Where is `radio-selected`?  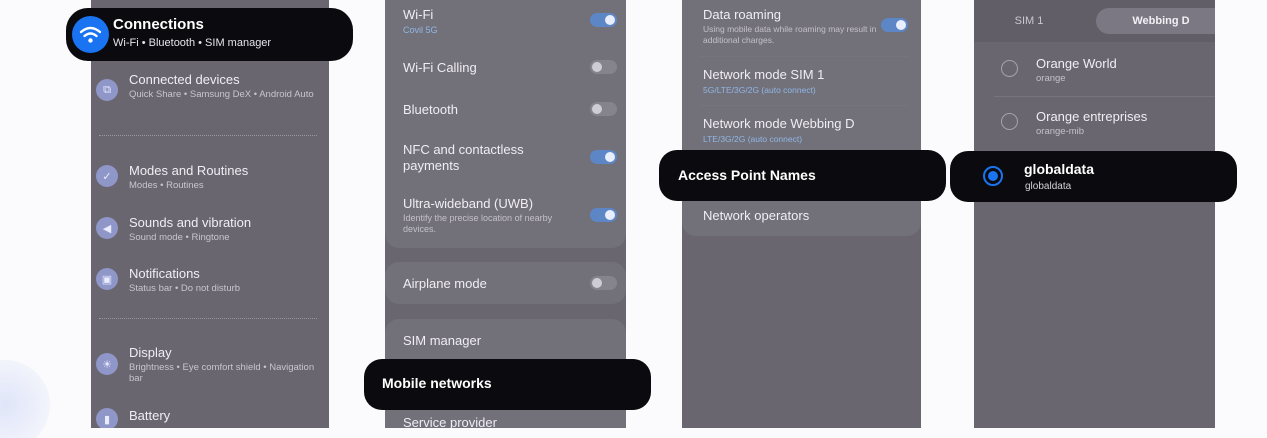
radio-selected is located at coordinates (993, 176).